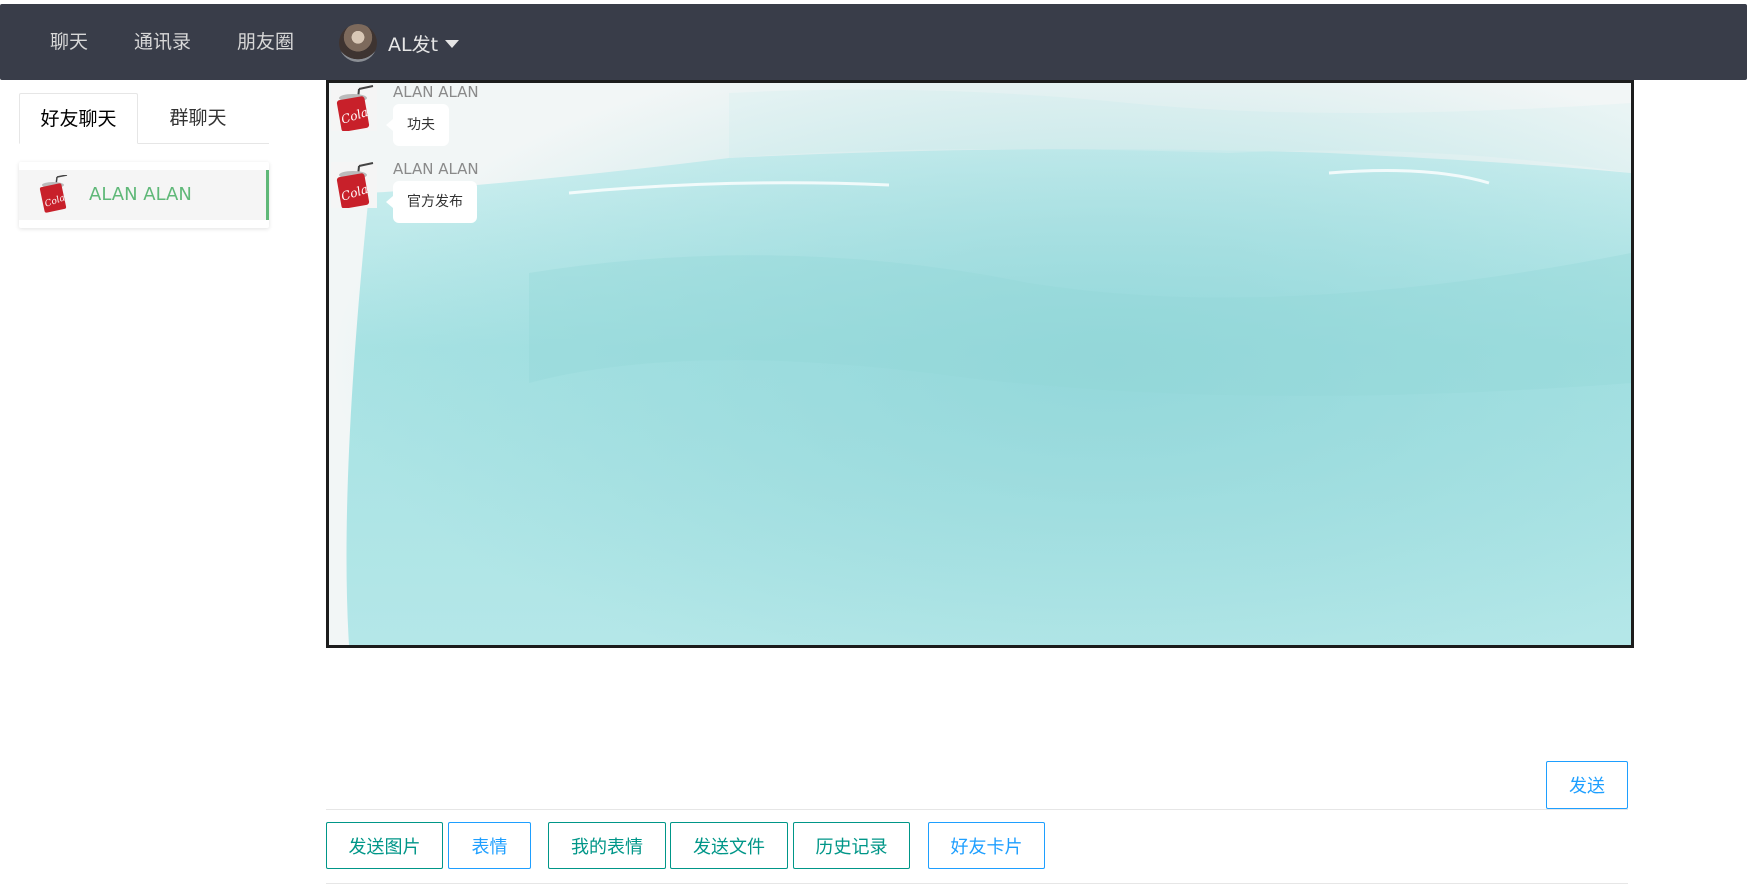 The width and height of the screenshot is (1747, 895). What do you see at coordinates (162, 42) in the screenshot?
I see `nav-item-contacts: 通讯录` at bounding box center [162, 42].